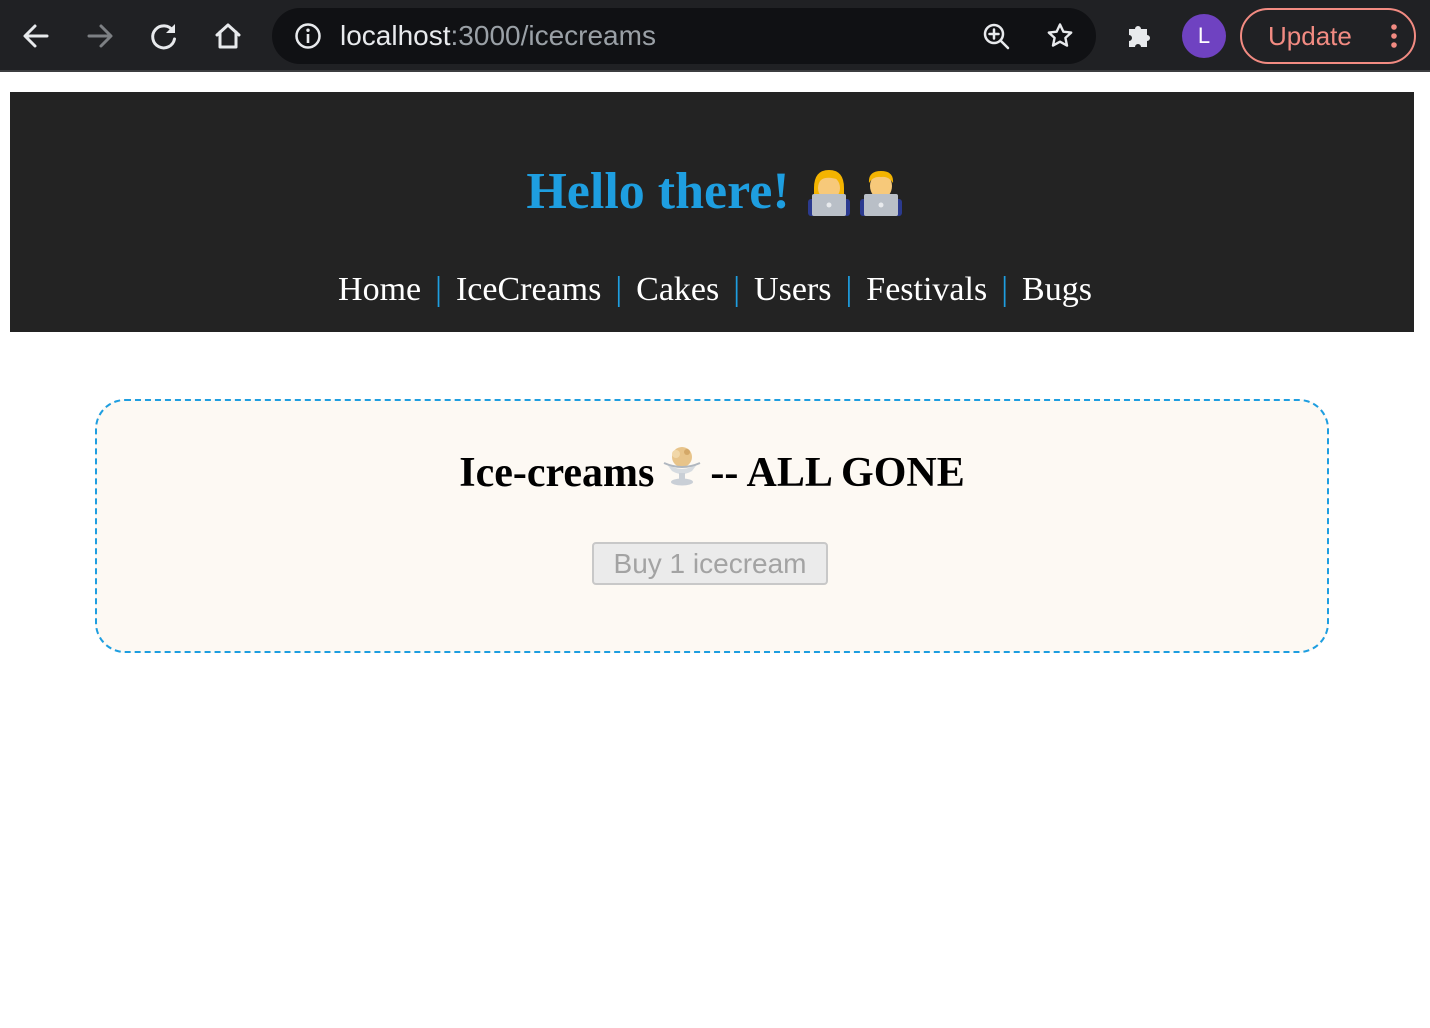 This screenshot has height=1028, width=1430. I want to click on nav-link-home: Home, so click(379, 289).